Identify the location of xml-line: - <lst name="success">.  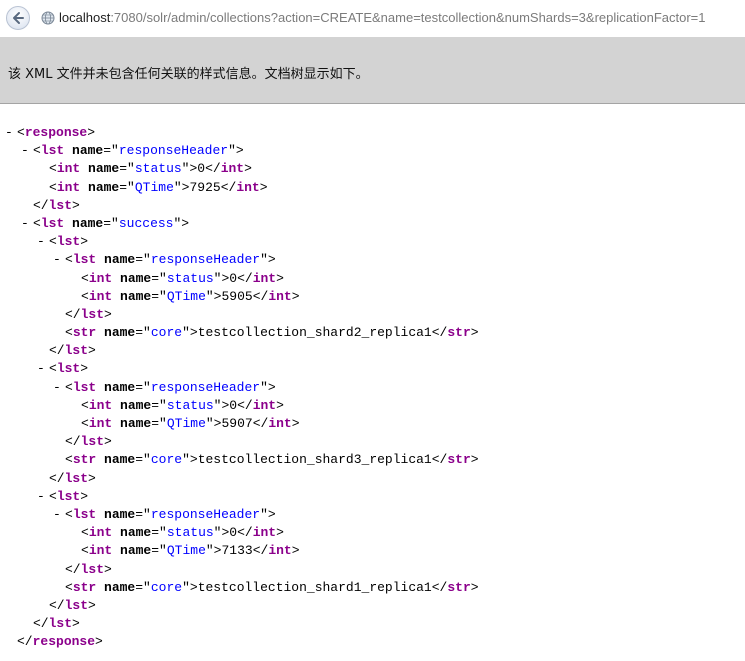
(372, 224).